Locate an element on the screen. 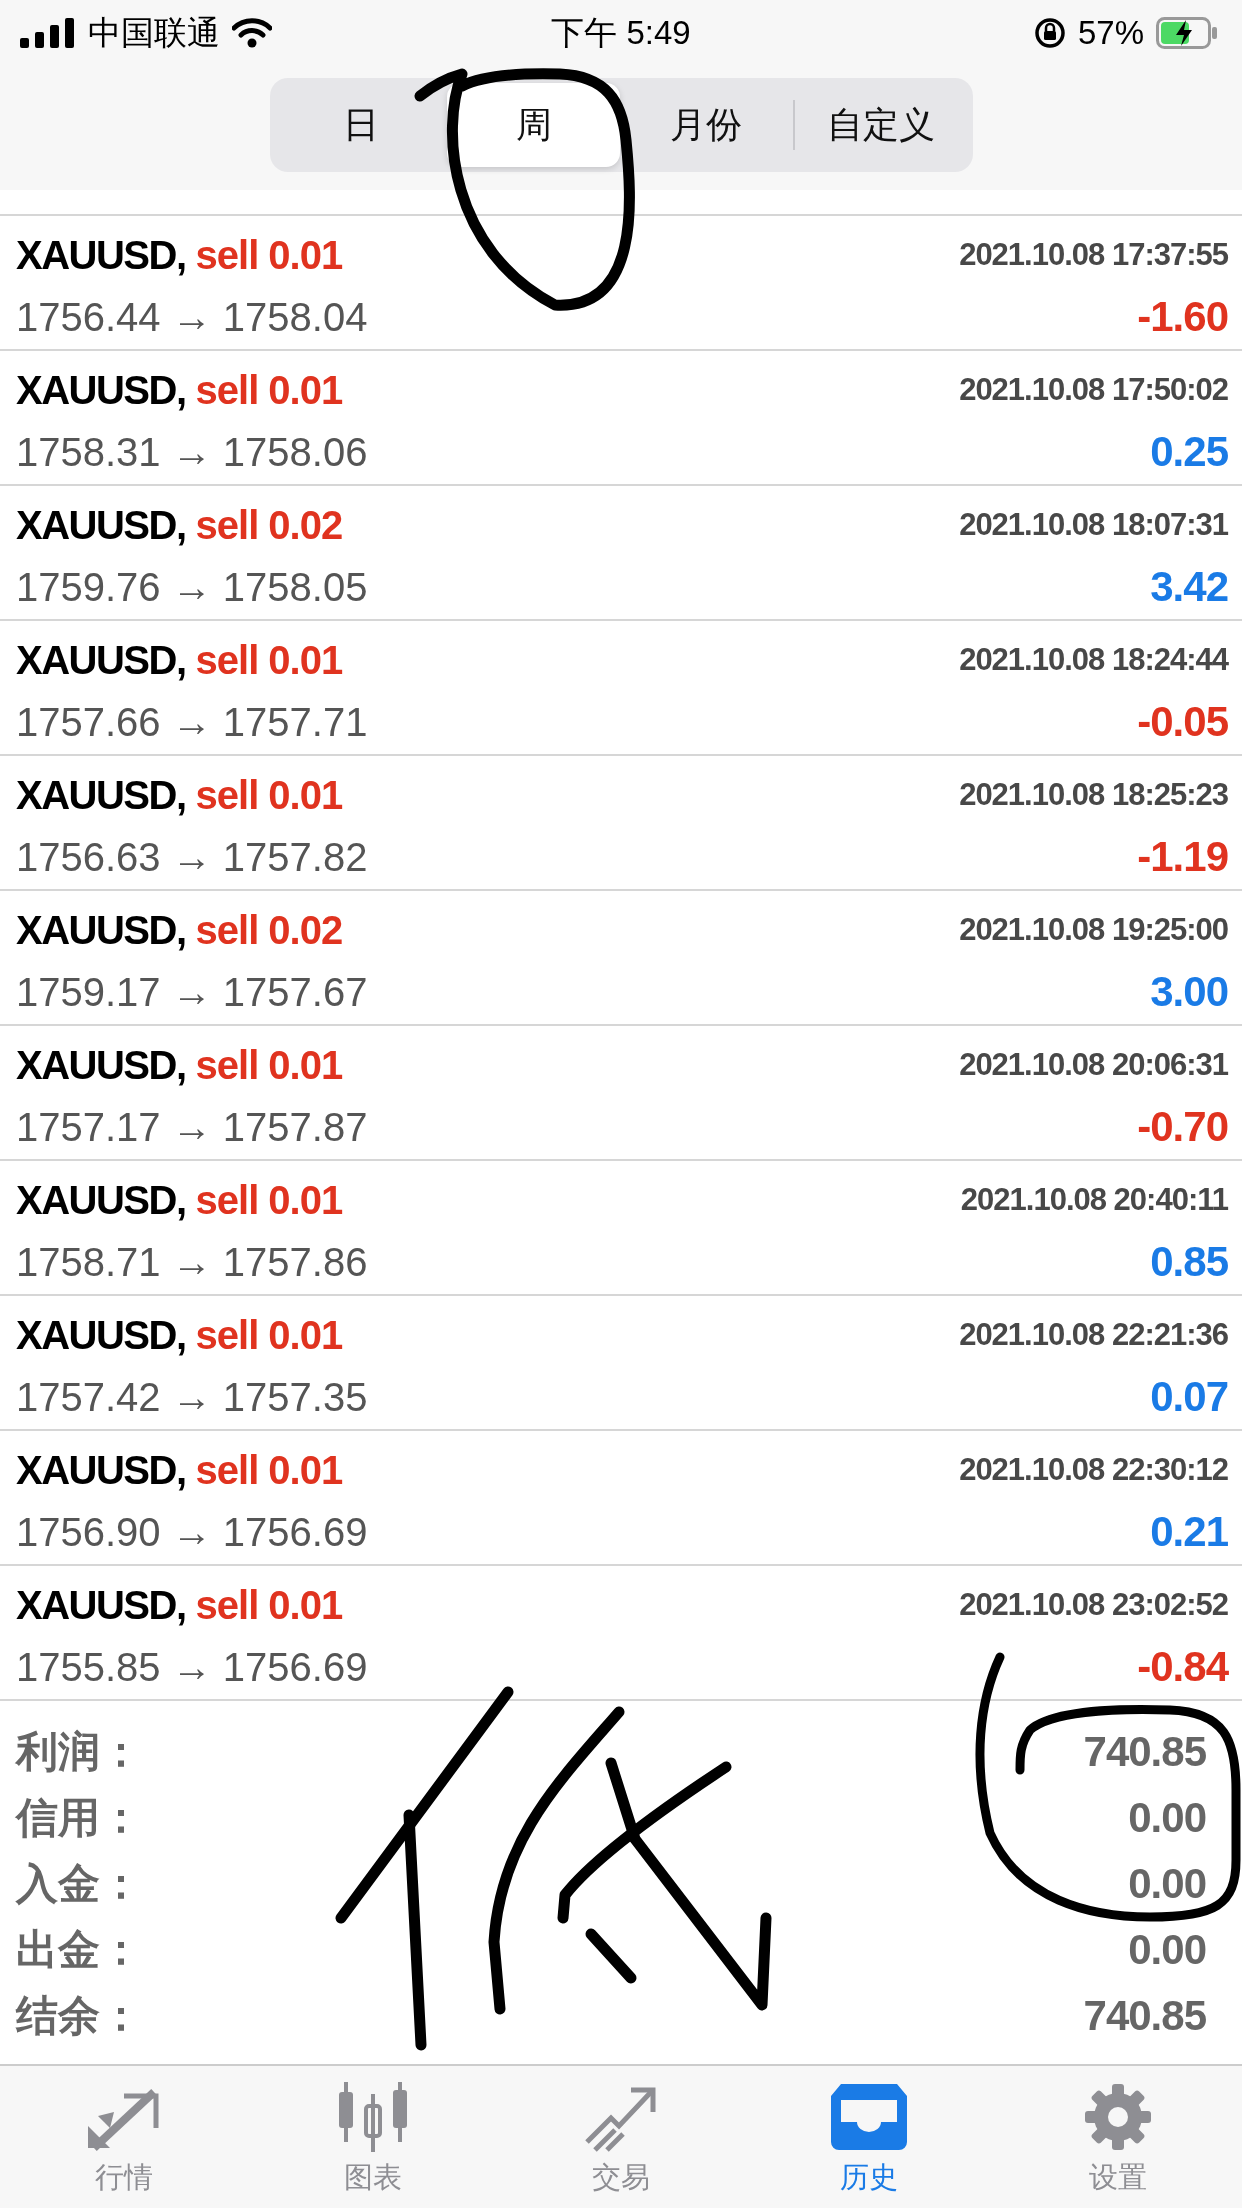 The height and width of the screenshot is (2208, 1242). tab-bar-item: 图表 is located at coordinates (372, 2137).